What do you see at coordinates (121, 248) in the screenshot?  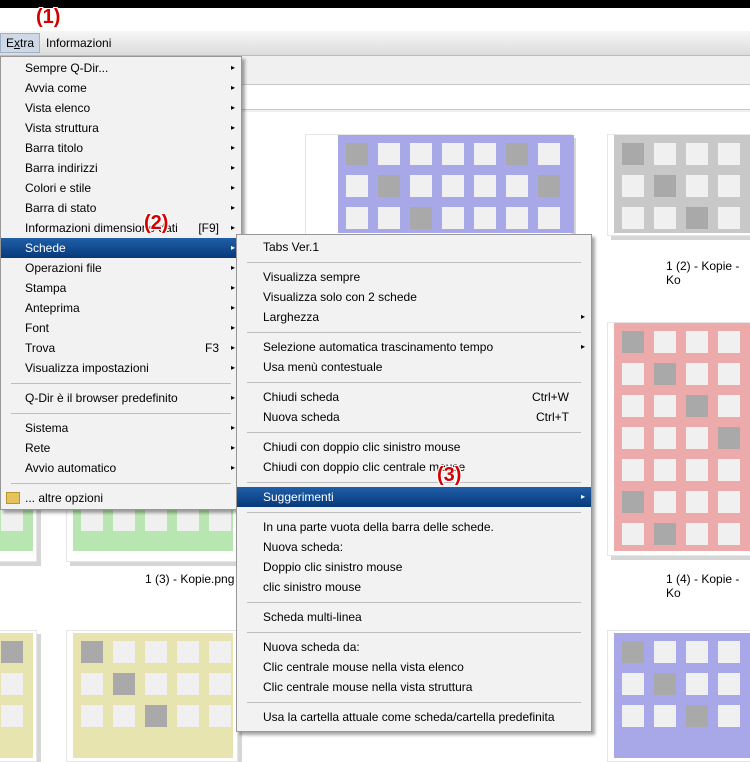 I see `extra-menu-item-schede: Schede ▸` at bounding box center [121, 248].